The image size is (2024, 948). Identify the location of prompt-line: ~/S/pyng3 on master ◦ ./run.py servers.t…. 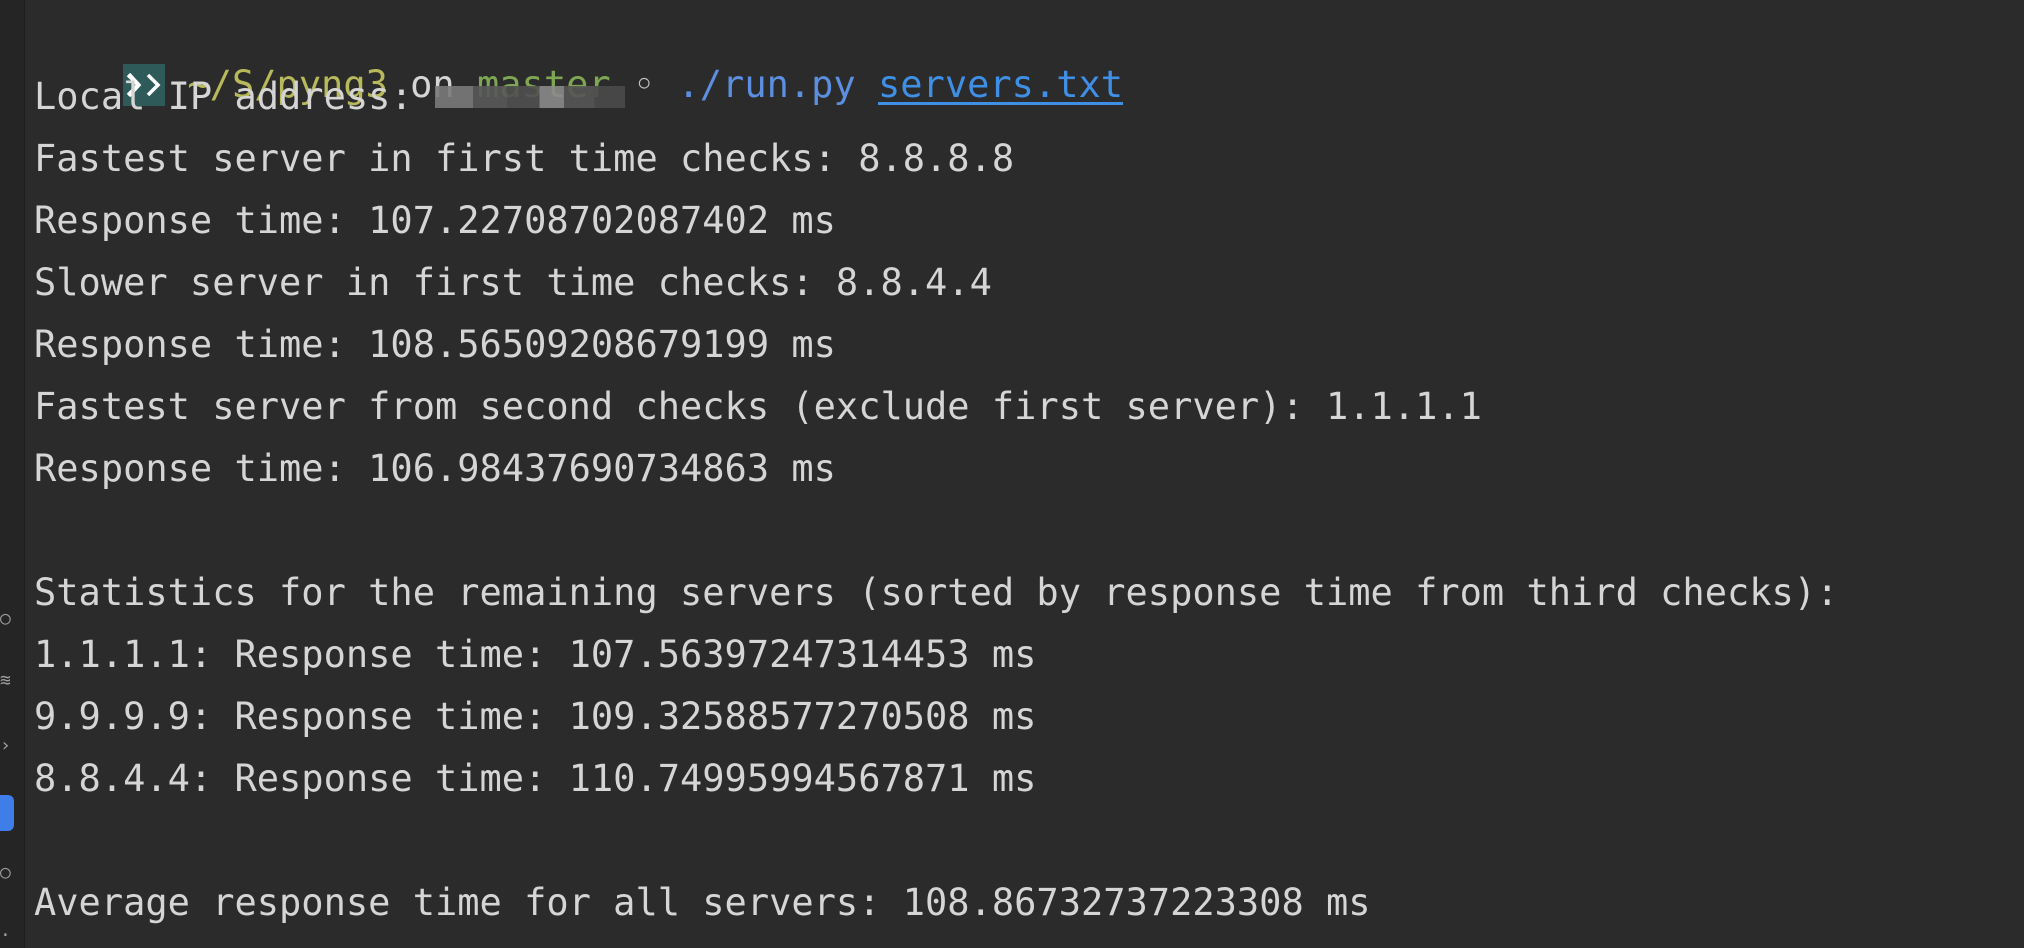
(578, 58).